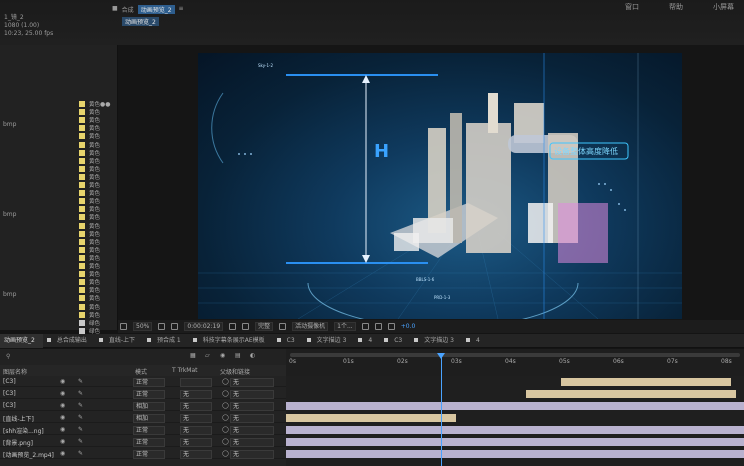 This screenshot has height=466, width=744. What do you see at coordinates (676, 7) in the screenshot?
I see `menu-item-help: 帮助` at bounding box center [676, 7].